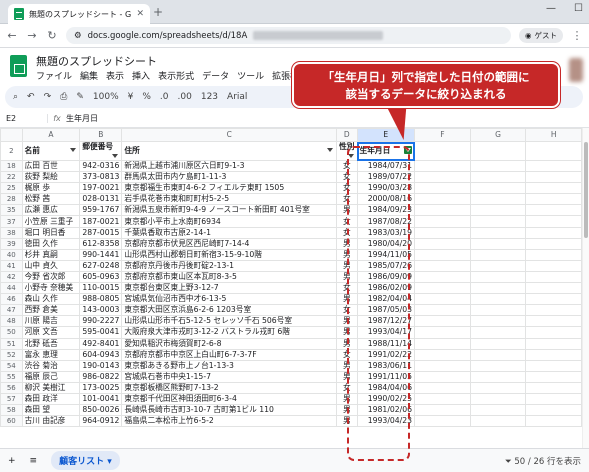 The image size is (589, 472). I want to click on address-cell: 東京都板橋区熊野町7-13-2, so click(229, 387).